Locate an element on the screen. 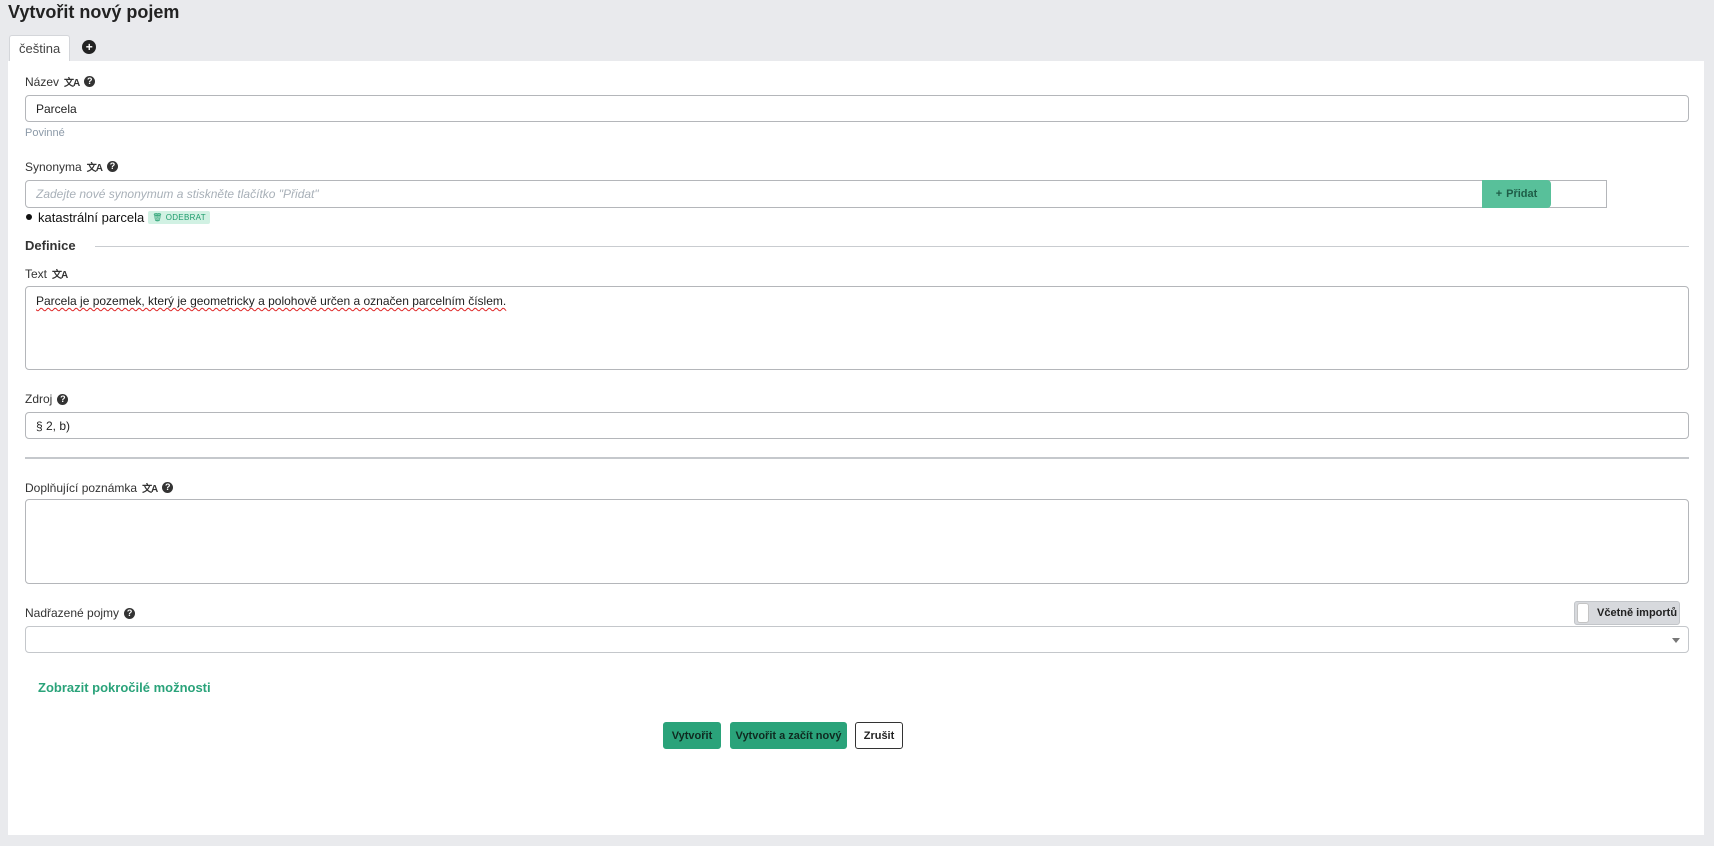 The height and width of the screenshot is (846, 1714). note-textarea is located at coordinates (857, 541).